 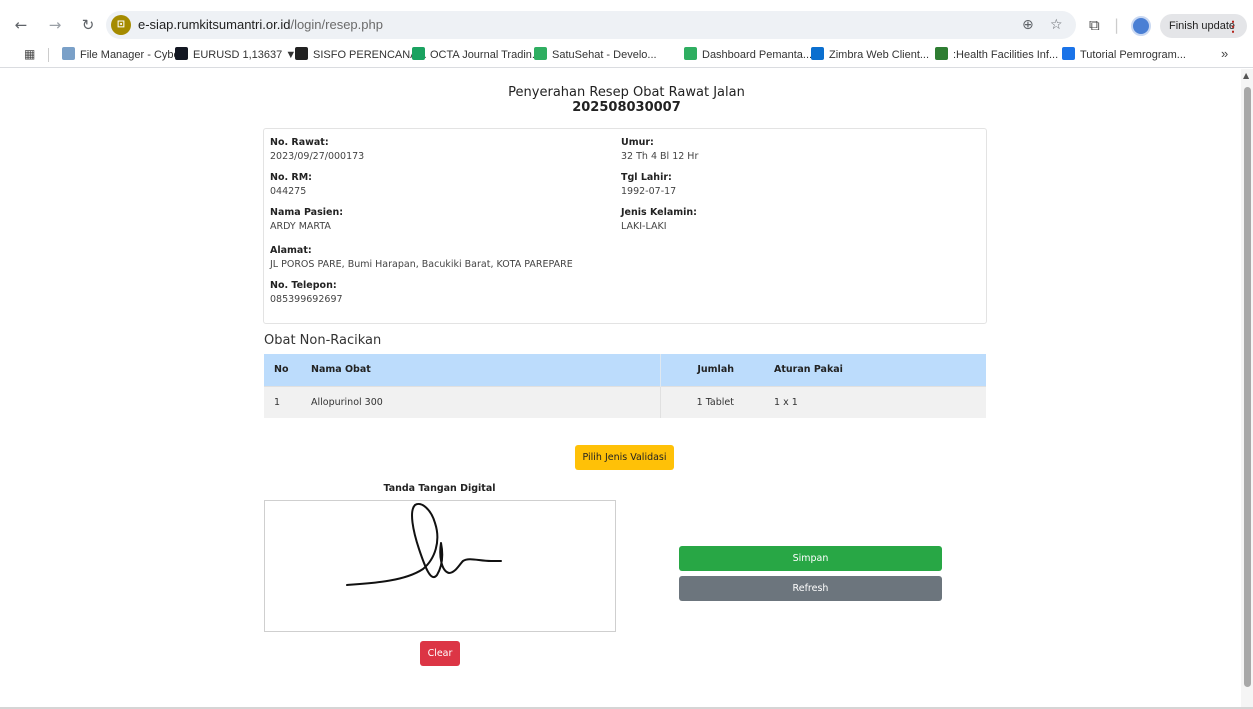 I want to click on field-jenis-kelamin: Jenis Kelamin: LAKI-LAKI, so click(x=659, y=219).